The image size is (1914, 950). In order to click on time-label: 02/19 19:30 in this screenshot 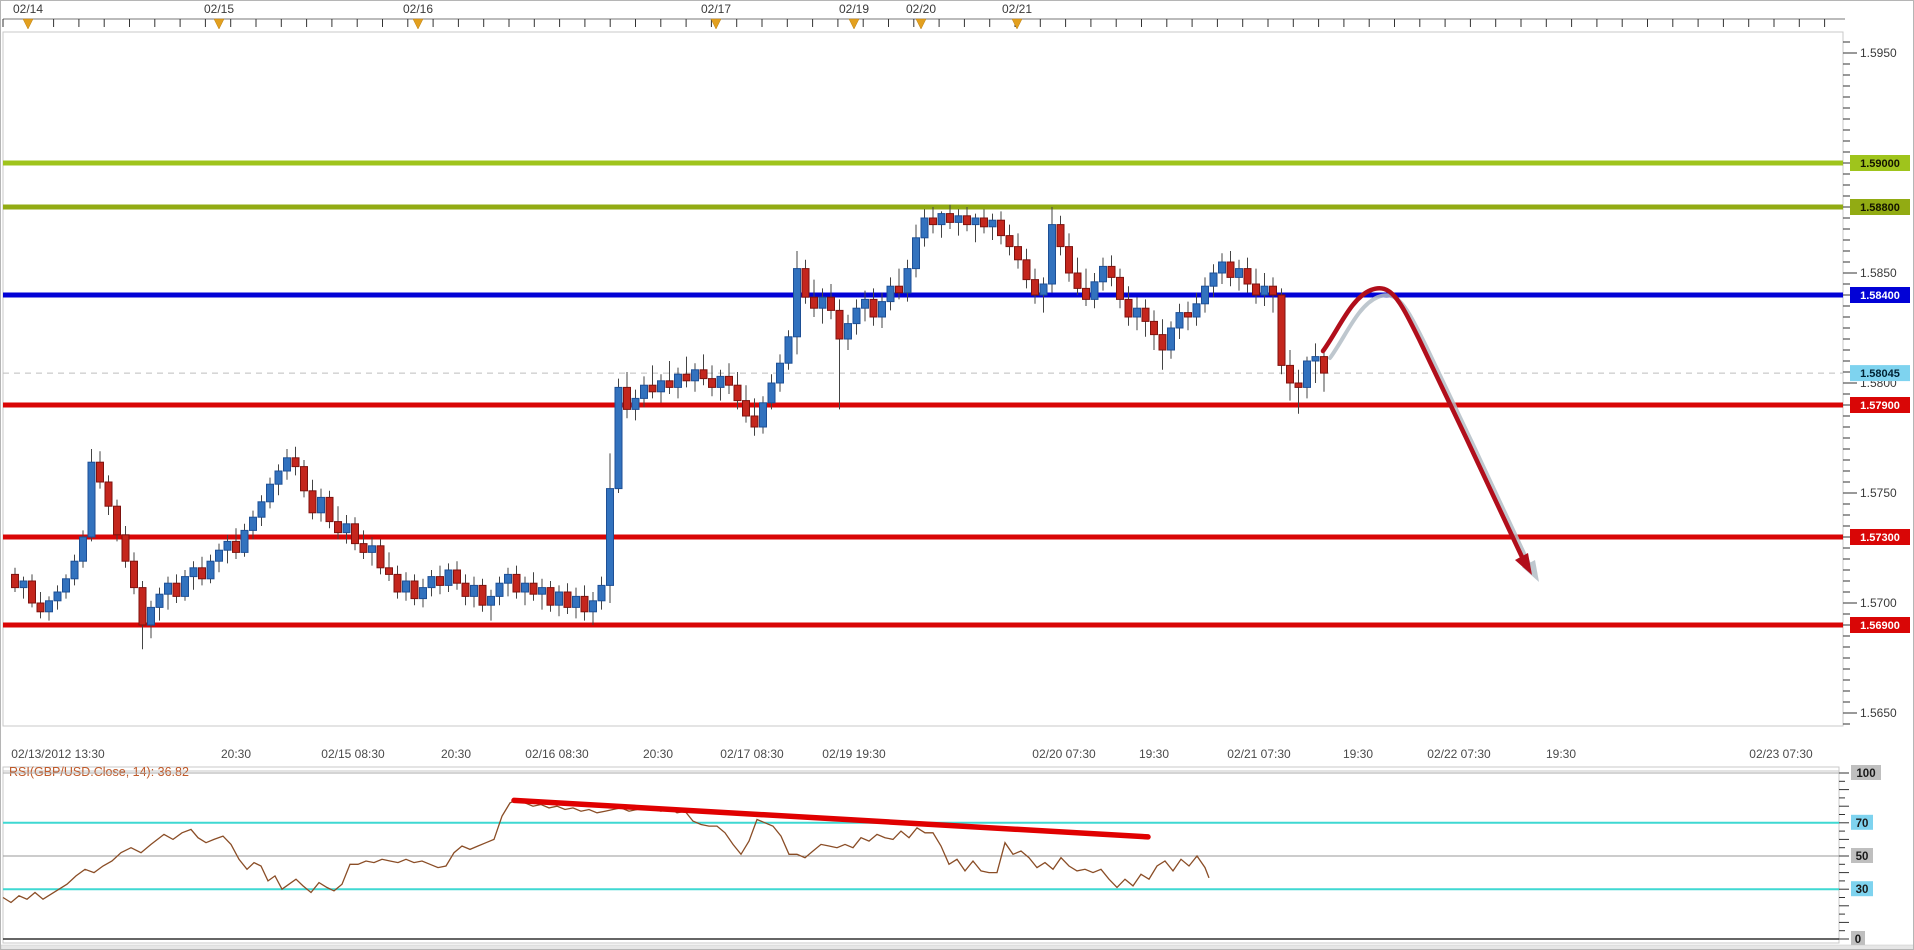, I will do `click(854, 754)`.